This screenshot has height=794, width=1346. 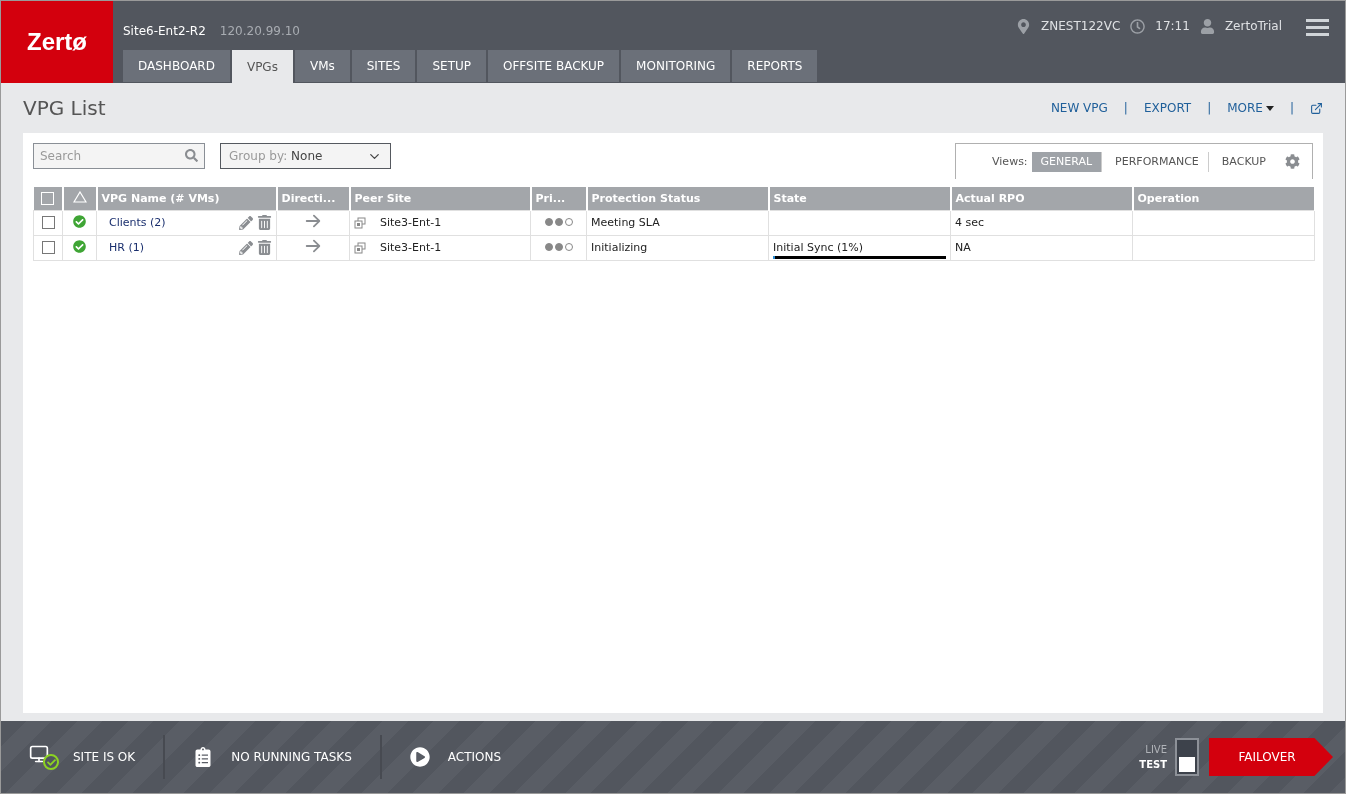 What do you see at coordinates (1156, 749) in the screenshot?
I see `mode-label: LIVE` at bounding box center [1156, 749].